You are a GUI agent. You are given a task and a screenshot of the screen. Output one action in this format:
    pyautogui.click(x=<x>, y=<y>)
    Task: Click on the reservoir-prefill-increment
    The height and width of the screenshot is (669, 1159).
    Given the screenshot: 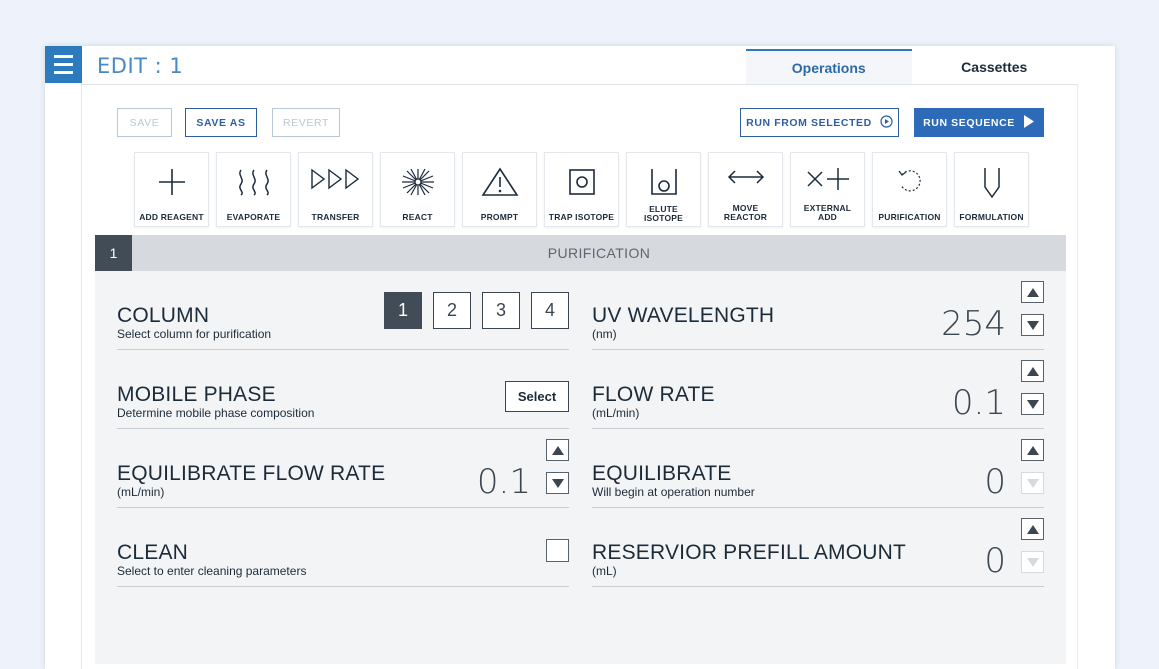 What is the action you would take?
    pyautogui.click(x=1032, y=529)
    